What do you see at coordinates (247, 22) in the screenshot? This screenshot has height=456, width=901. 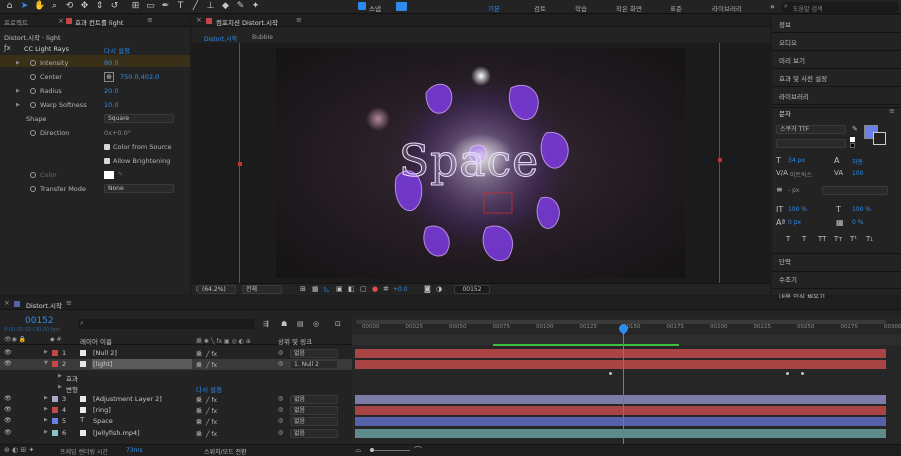 I see `tab-composition: 컴포지션 Distort.시작` at bounding box center [247, 22].